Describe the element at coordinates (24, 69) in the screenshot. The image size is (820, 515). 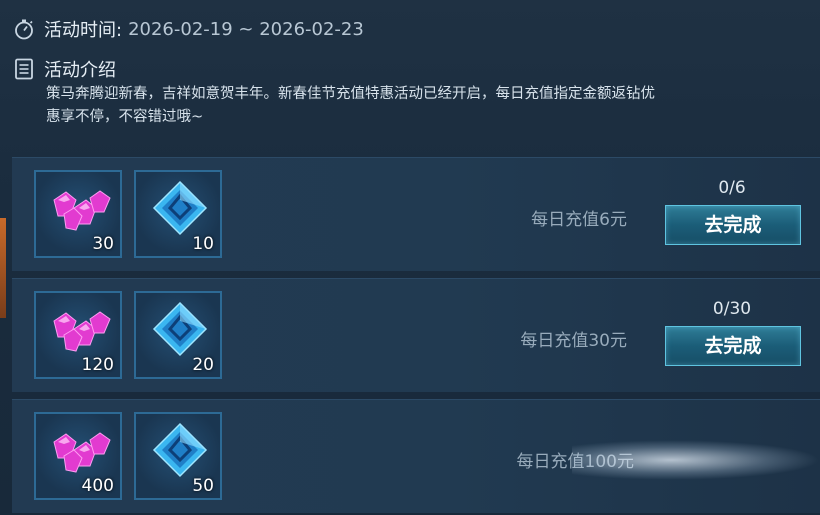
I see `document-list-icon` at that location.